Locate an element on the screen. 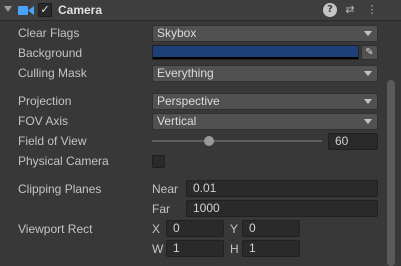 The width and height of the screenshot is (401, 266). projection-label: Projection is located at coordinates (45, 101).